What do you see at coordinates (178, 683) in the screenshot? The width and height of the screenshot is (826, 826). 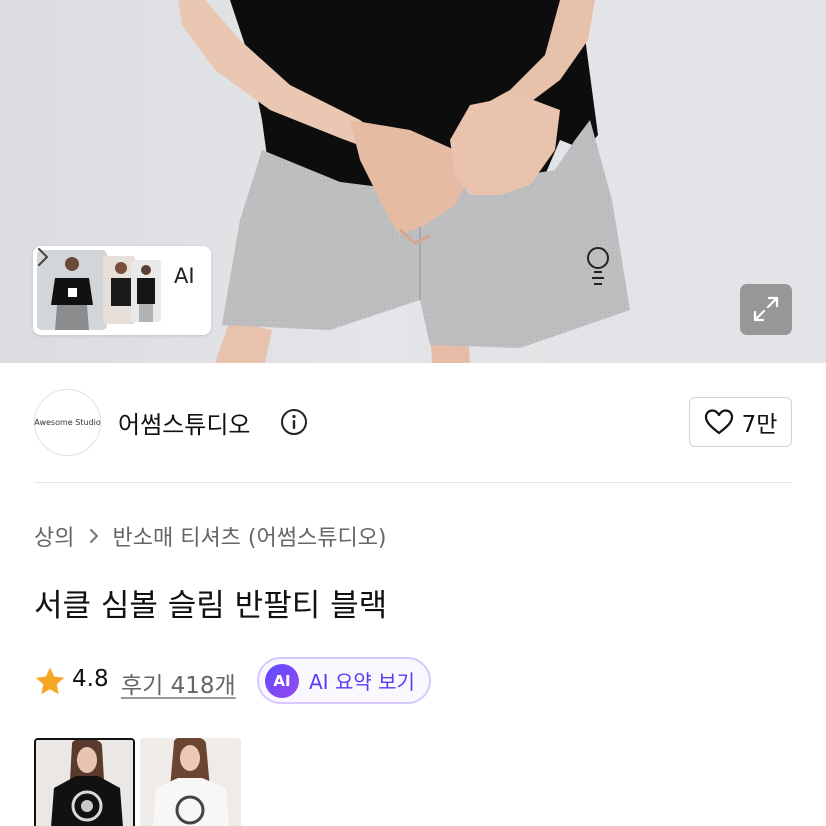 I see `reviews-link: 후기 418개` at bounding box center [178, 683].